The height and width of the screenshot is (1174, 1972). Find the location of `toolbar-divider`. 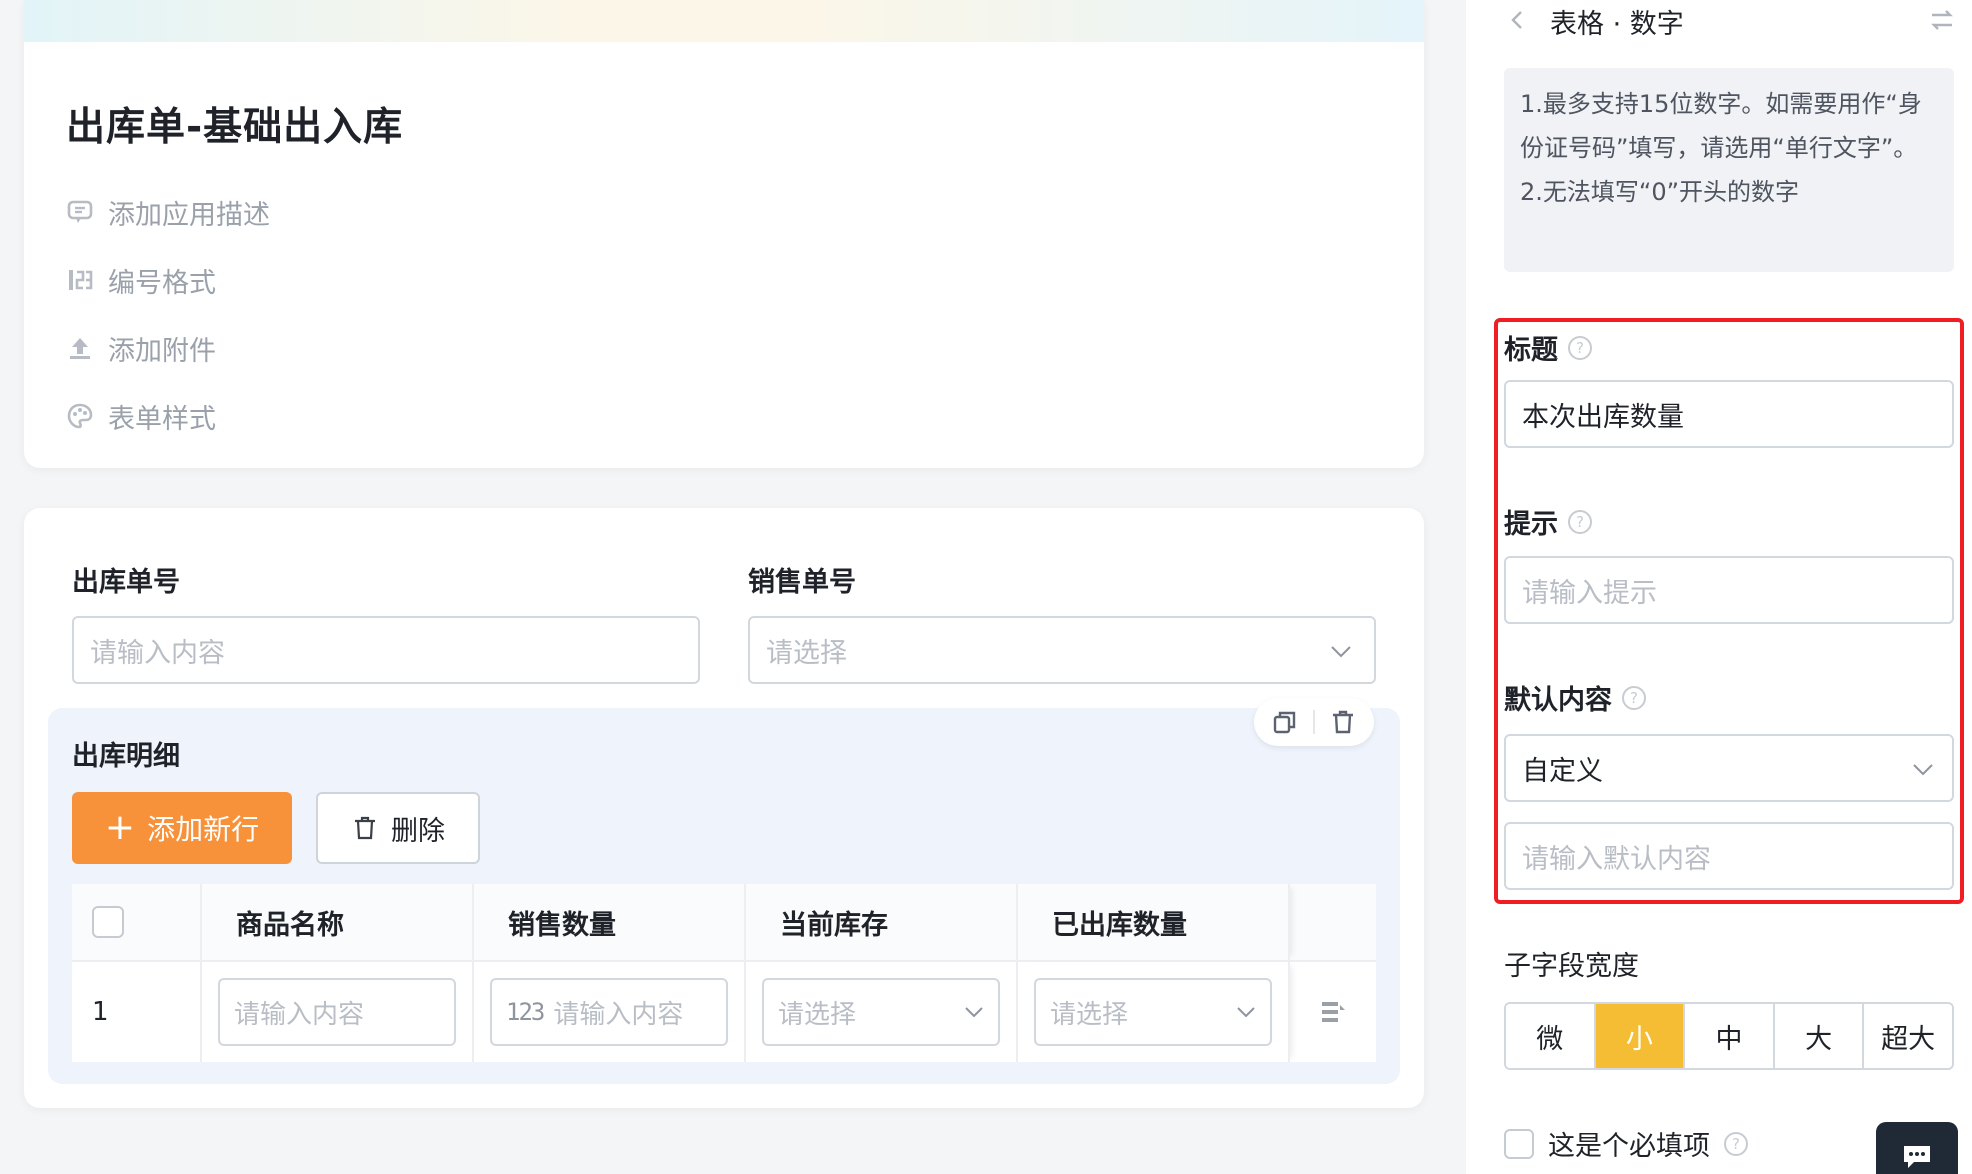

toolbar-divider is located at coordinates (1314, 722).